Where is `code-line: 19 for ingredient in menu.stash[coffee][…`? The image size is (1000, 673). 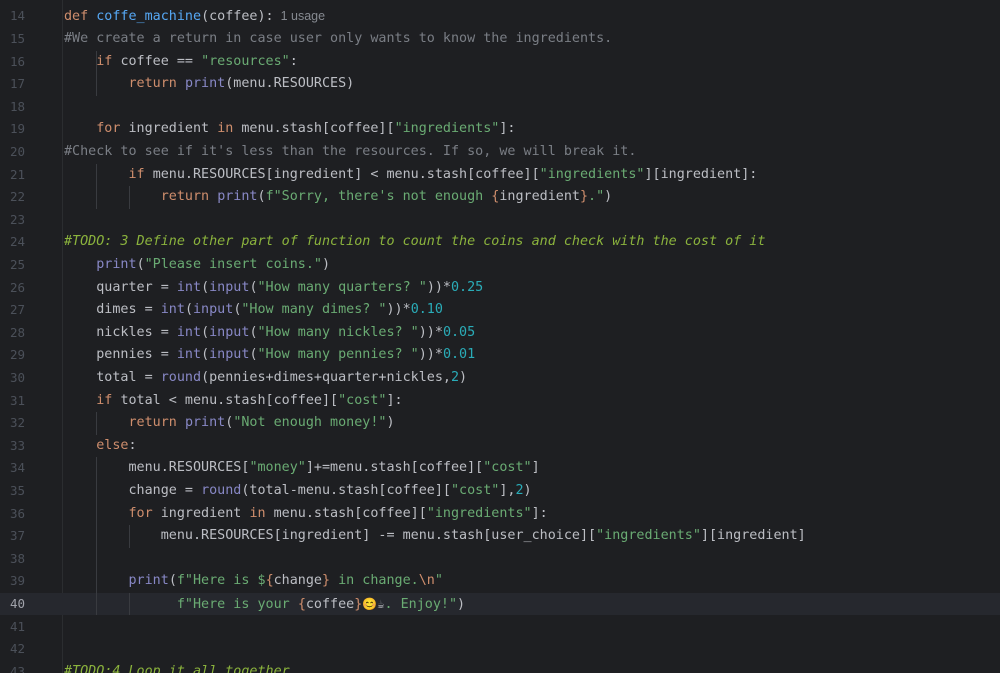 code-line: 19 for ingredient in menu.stash[coffee][… is located at coordinates (500, 129).